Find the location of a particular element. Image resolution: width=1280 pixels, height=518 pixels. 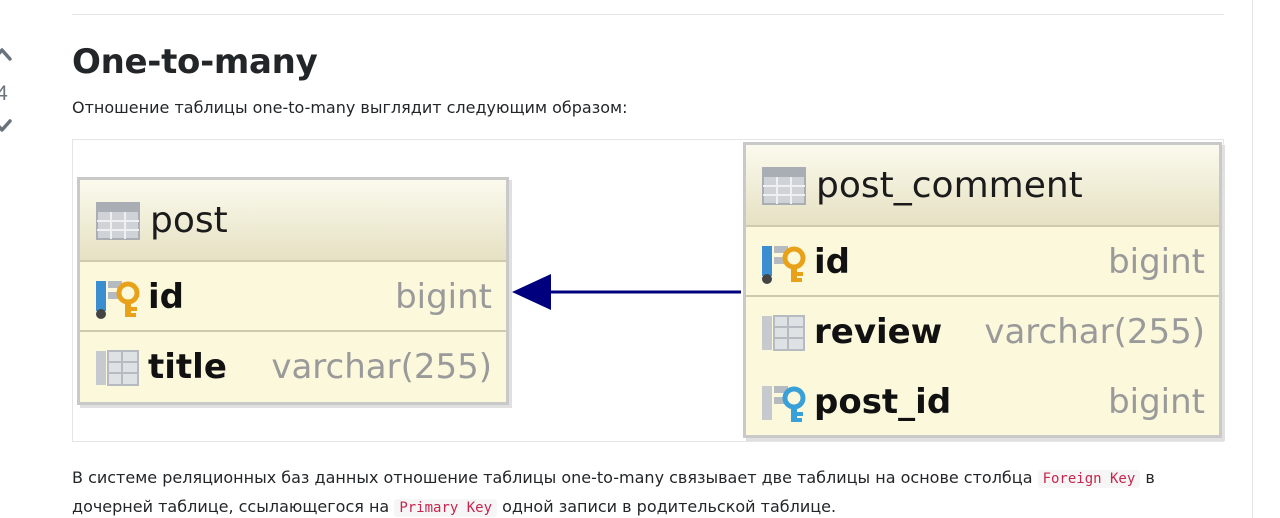

downvote-button is located at coordinates (8, 126).